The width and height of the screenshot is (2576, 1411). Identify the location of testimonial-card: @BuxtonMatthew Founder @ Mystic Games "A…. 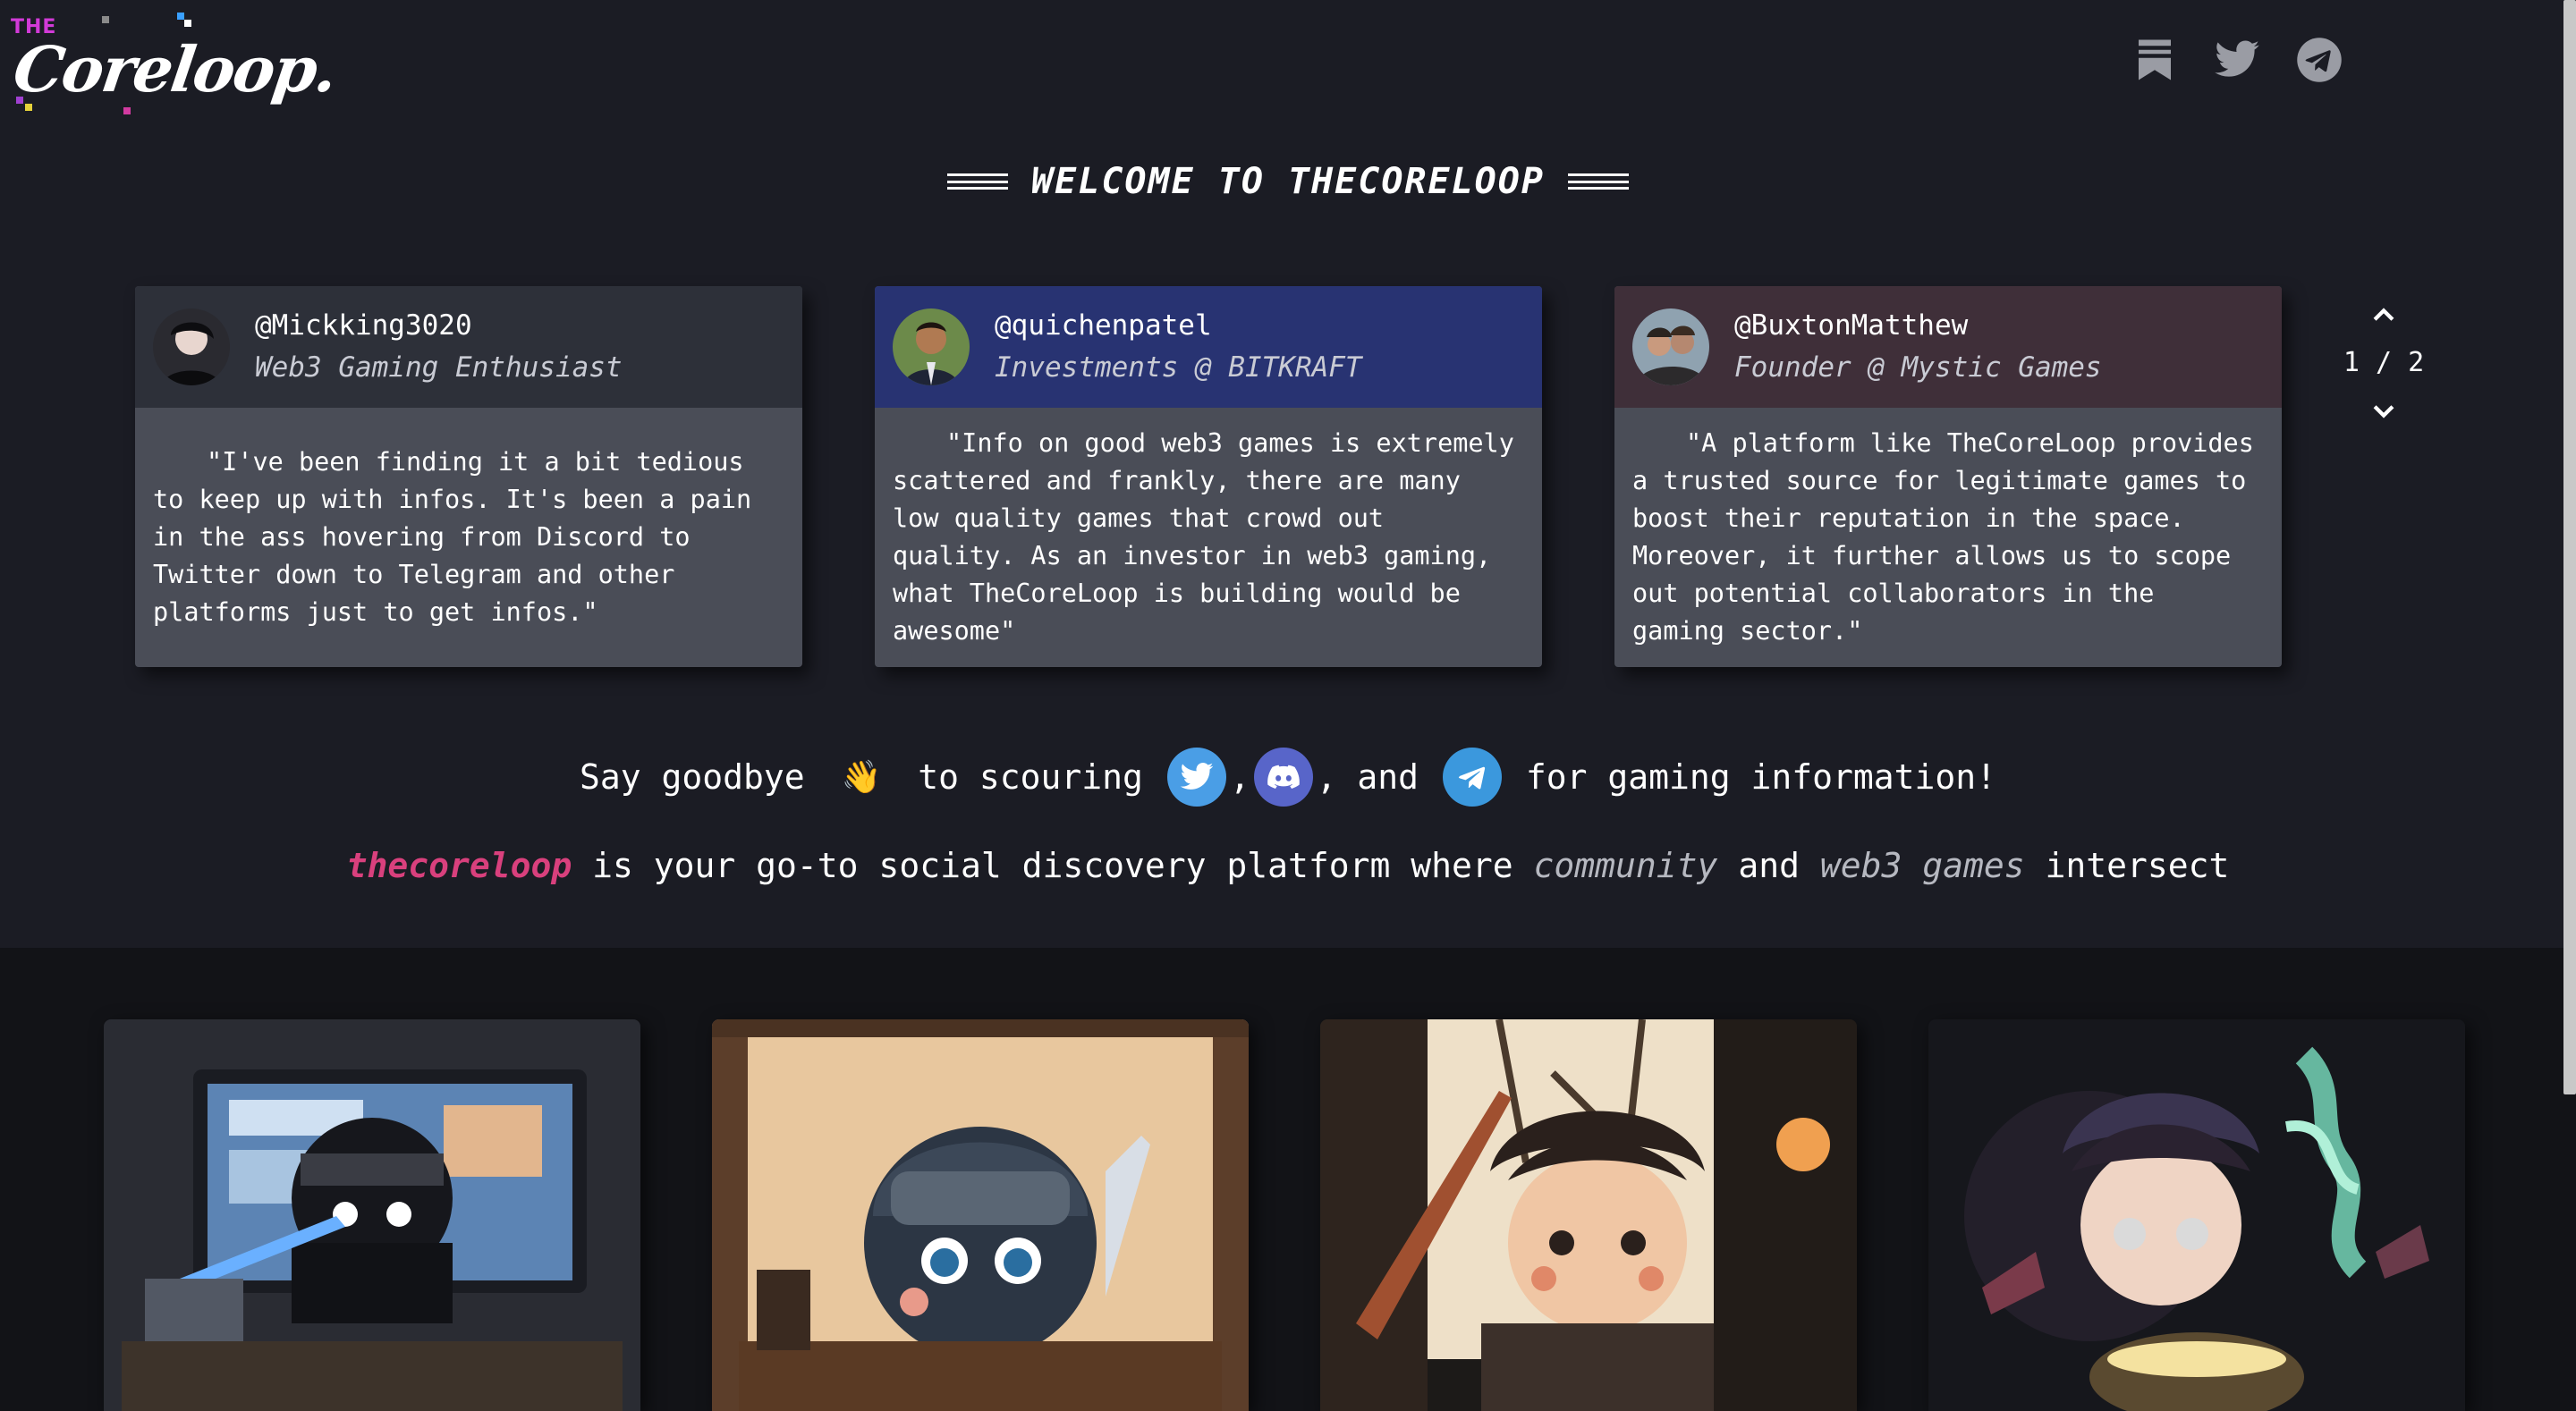
(1948, 476).